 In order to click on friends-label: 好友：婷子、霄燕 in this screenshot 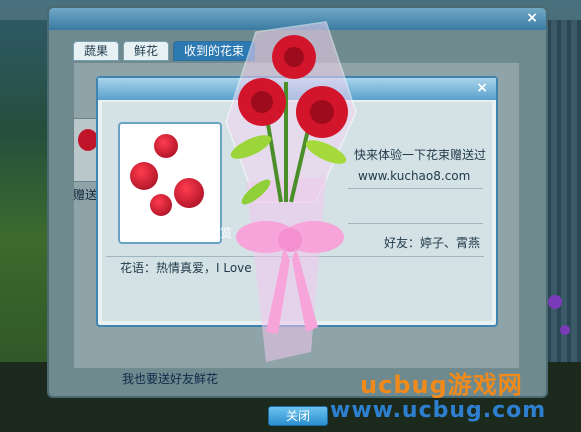, I will do `click(432, 243)`.